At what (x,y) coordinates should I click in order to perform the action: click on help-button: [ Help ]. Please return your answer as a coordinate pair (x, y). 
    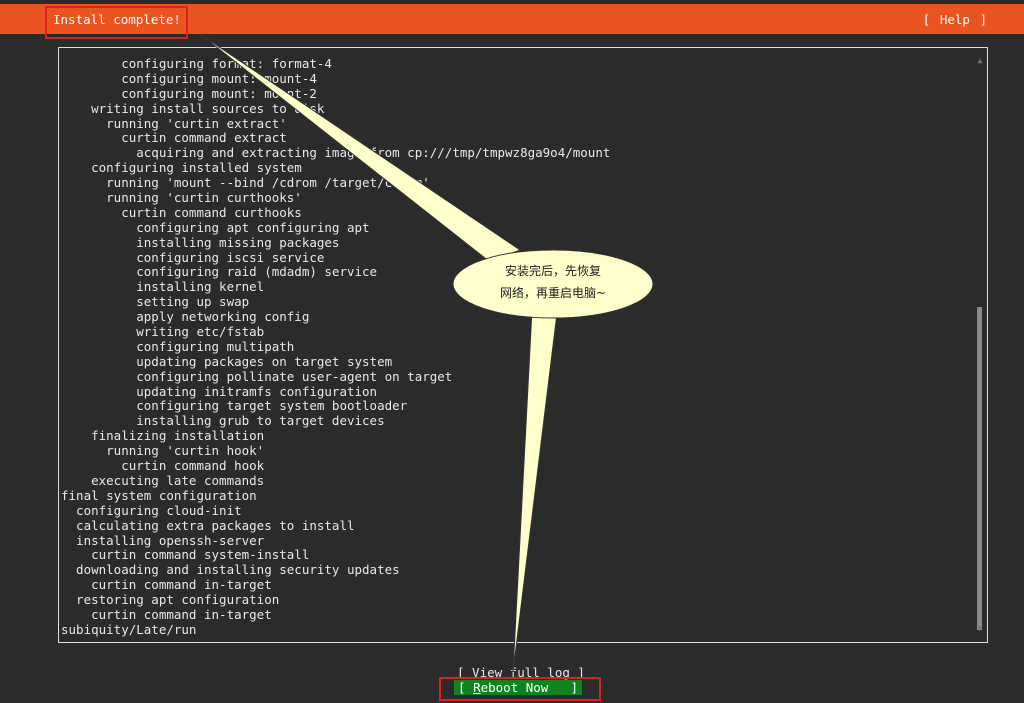
    Looking at the image, I should click on (955, 19).